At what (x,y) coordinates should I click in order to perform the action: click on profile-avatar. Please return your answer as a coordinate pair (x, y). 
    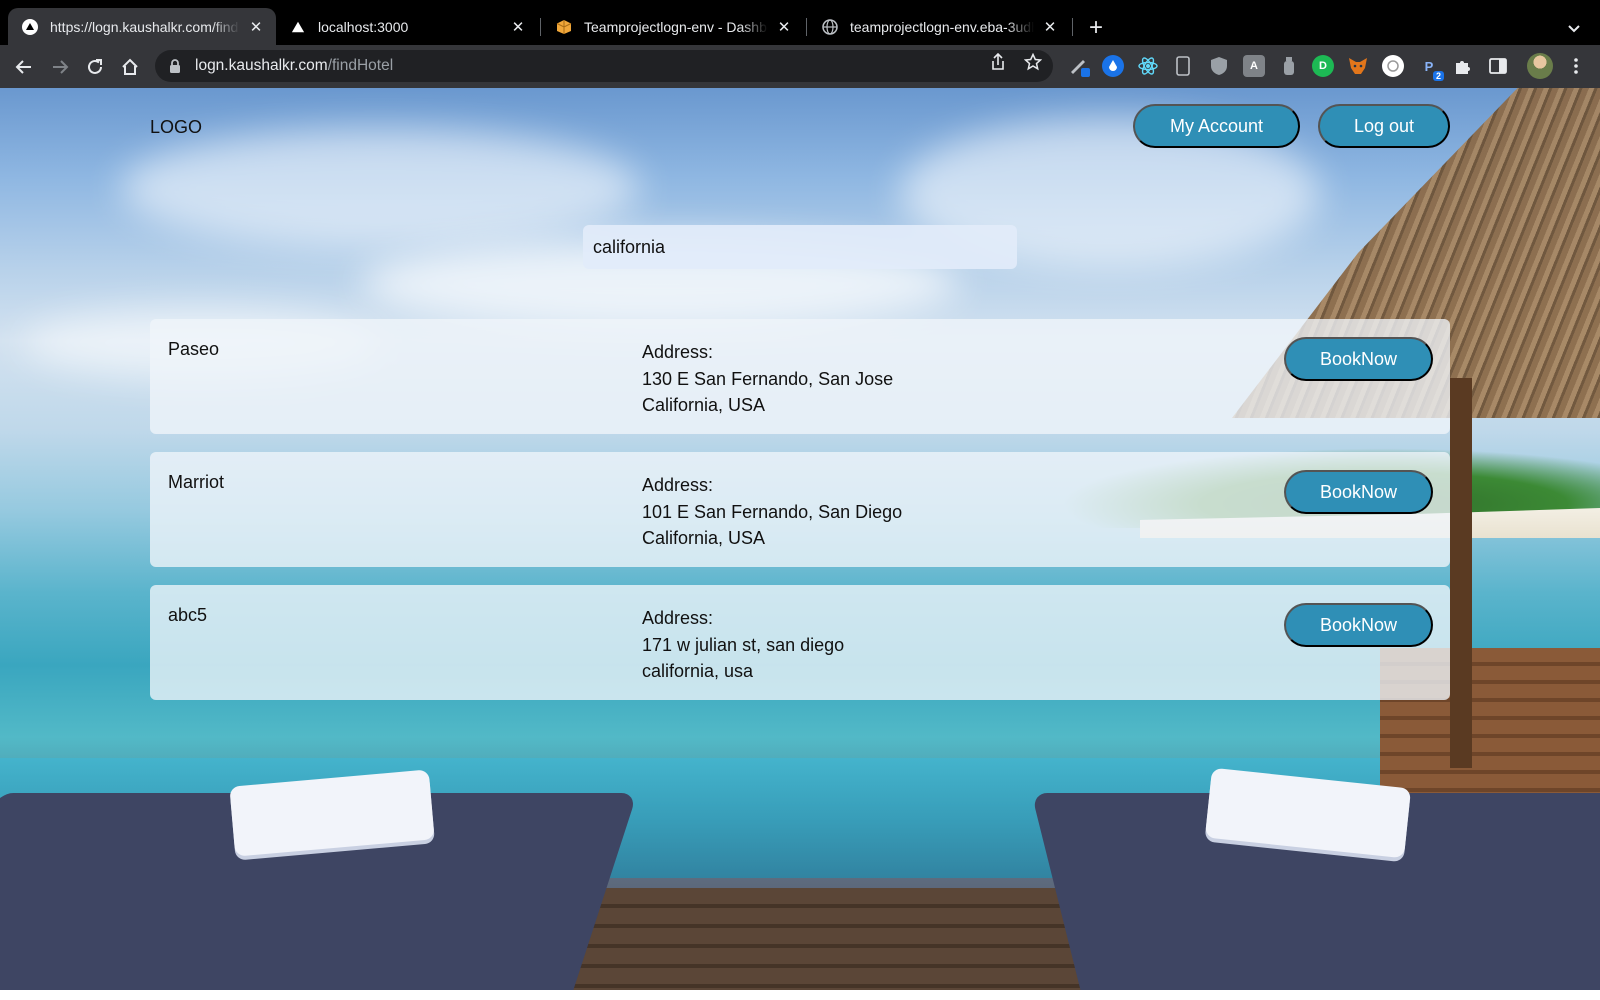
    Looking at the image, I should click on (1540, 66).